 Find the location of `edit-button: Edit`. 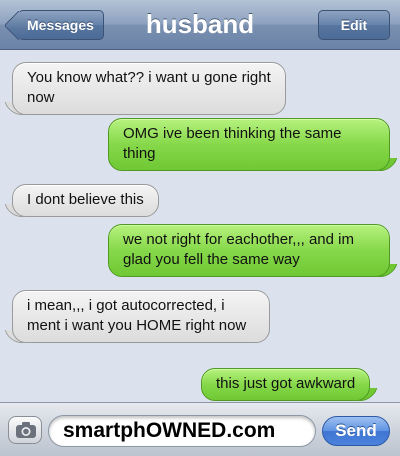

edit-button: Edit is located at coordinates (354, 25).